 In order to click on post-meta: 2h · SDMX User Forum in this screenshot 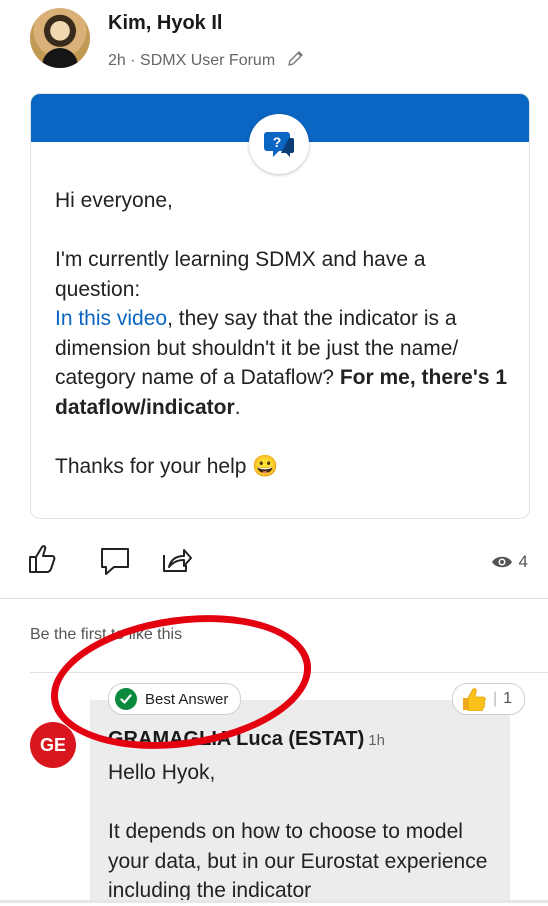, I will do `click(207, 59)`.